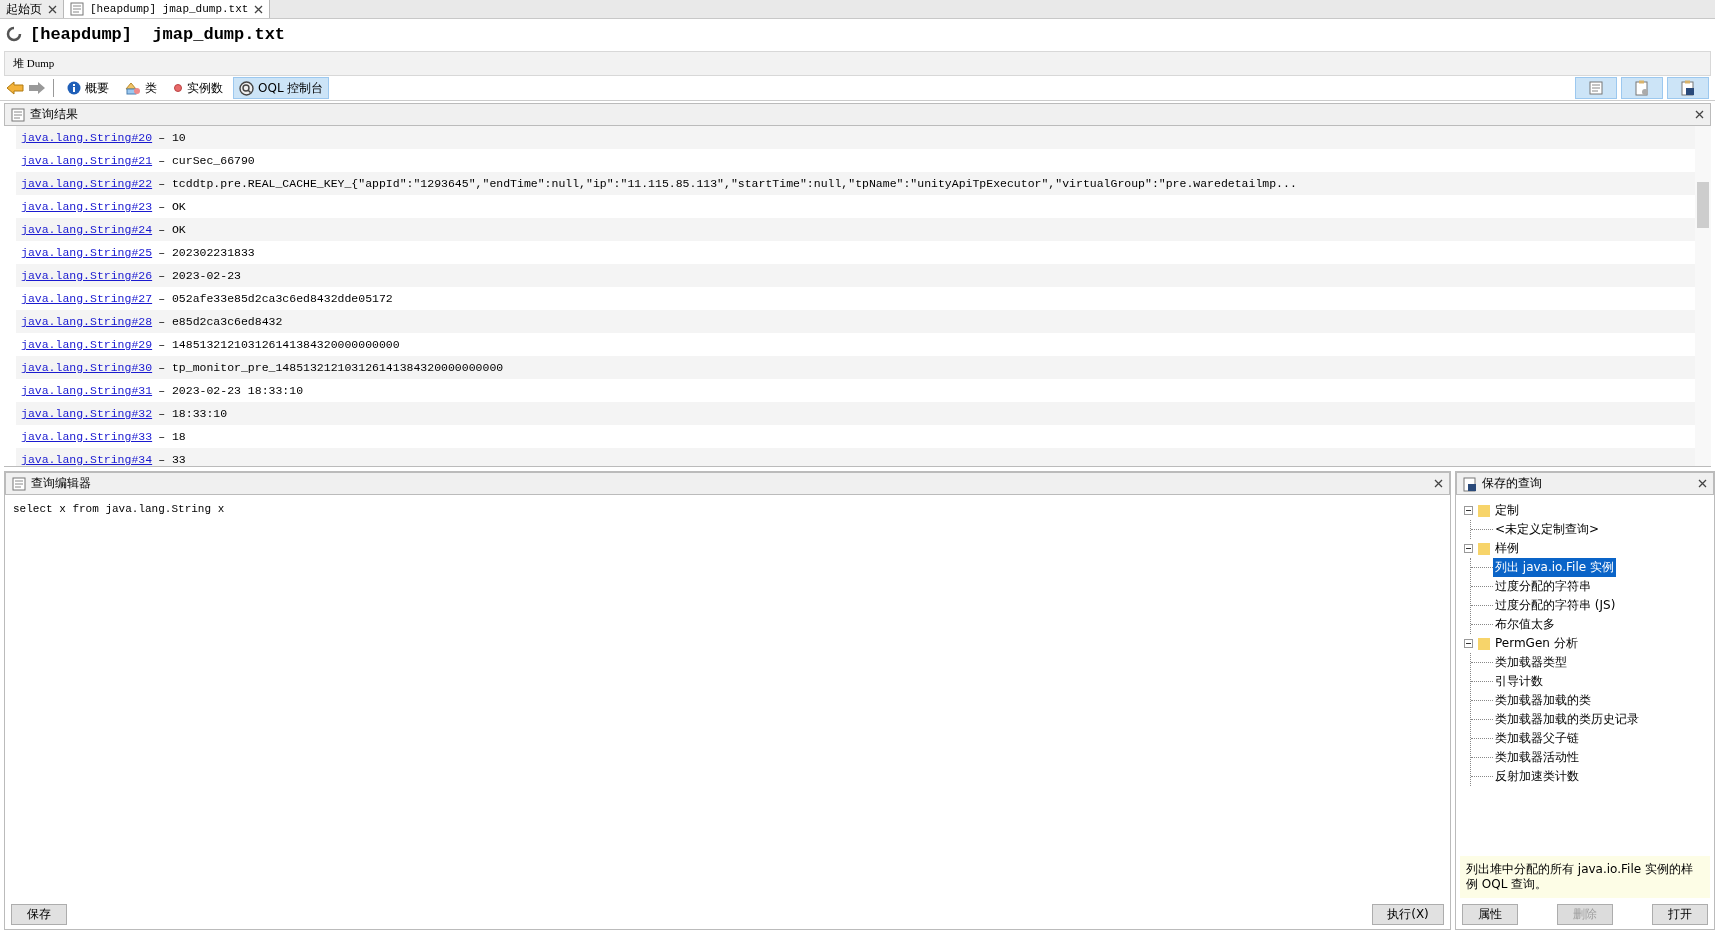 This screenshot has width=1715, height=930. I want to click on object-link: java.lang.String#33, so click(87, 436).